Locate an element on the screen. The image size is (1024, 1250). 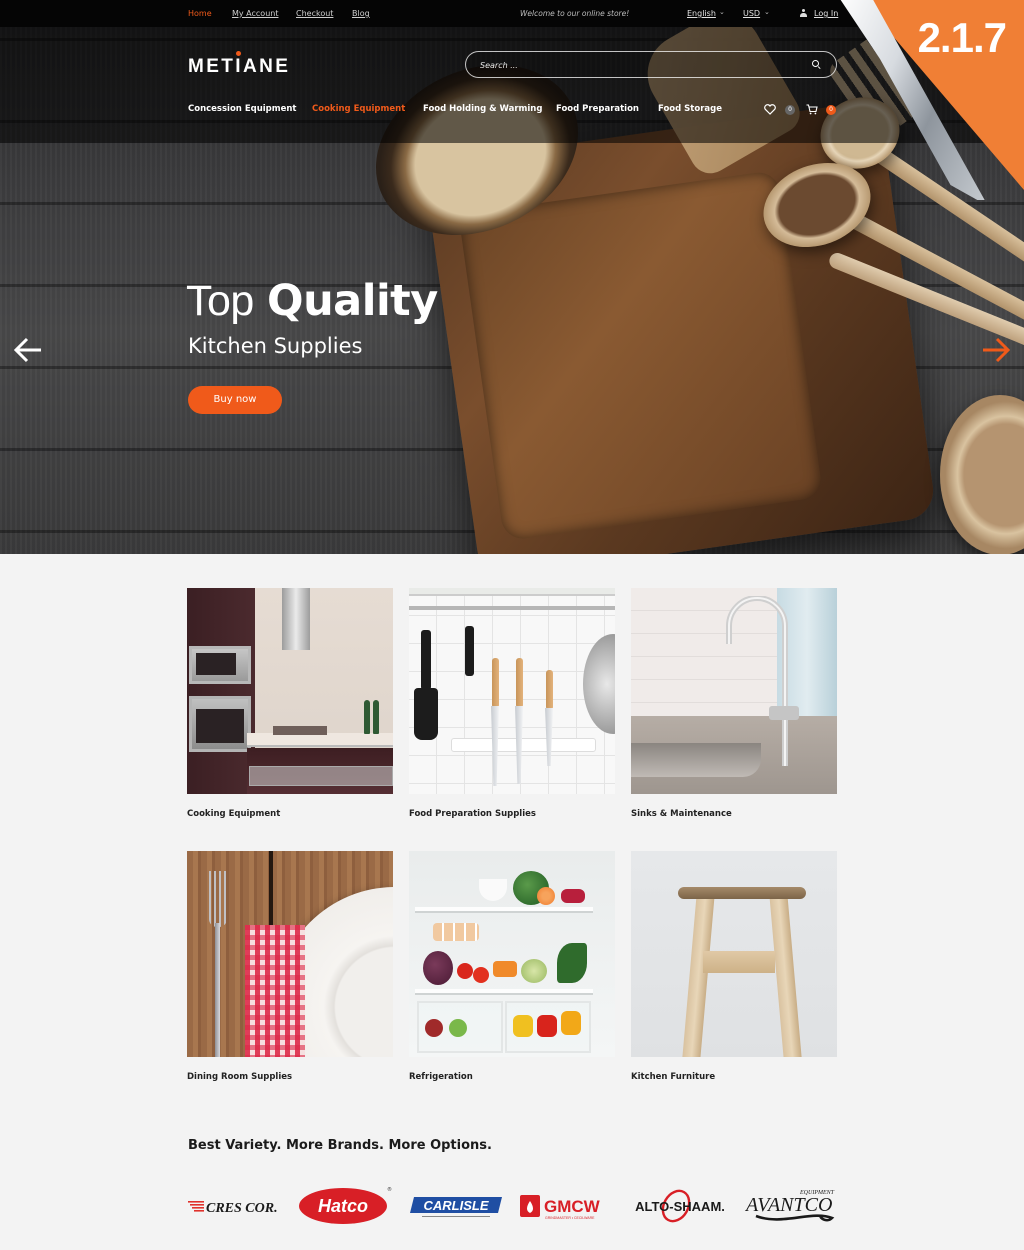
version-ribbon: 2.1.7 is located at coordinates (924, 100).